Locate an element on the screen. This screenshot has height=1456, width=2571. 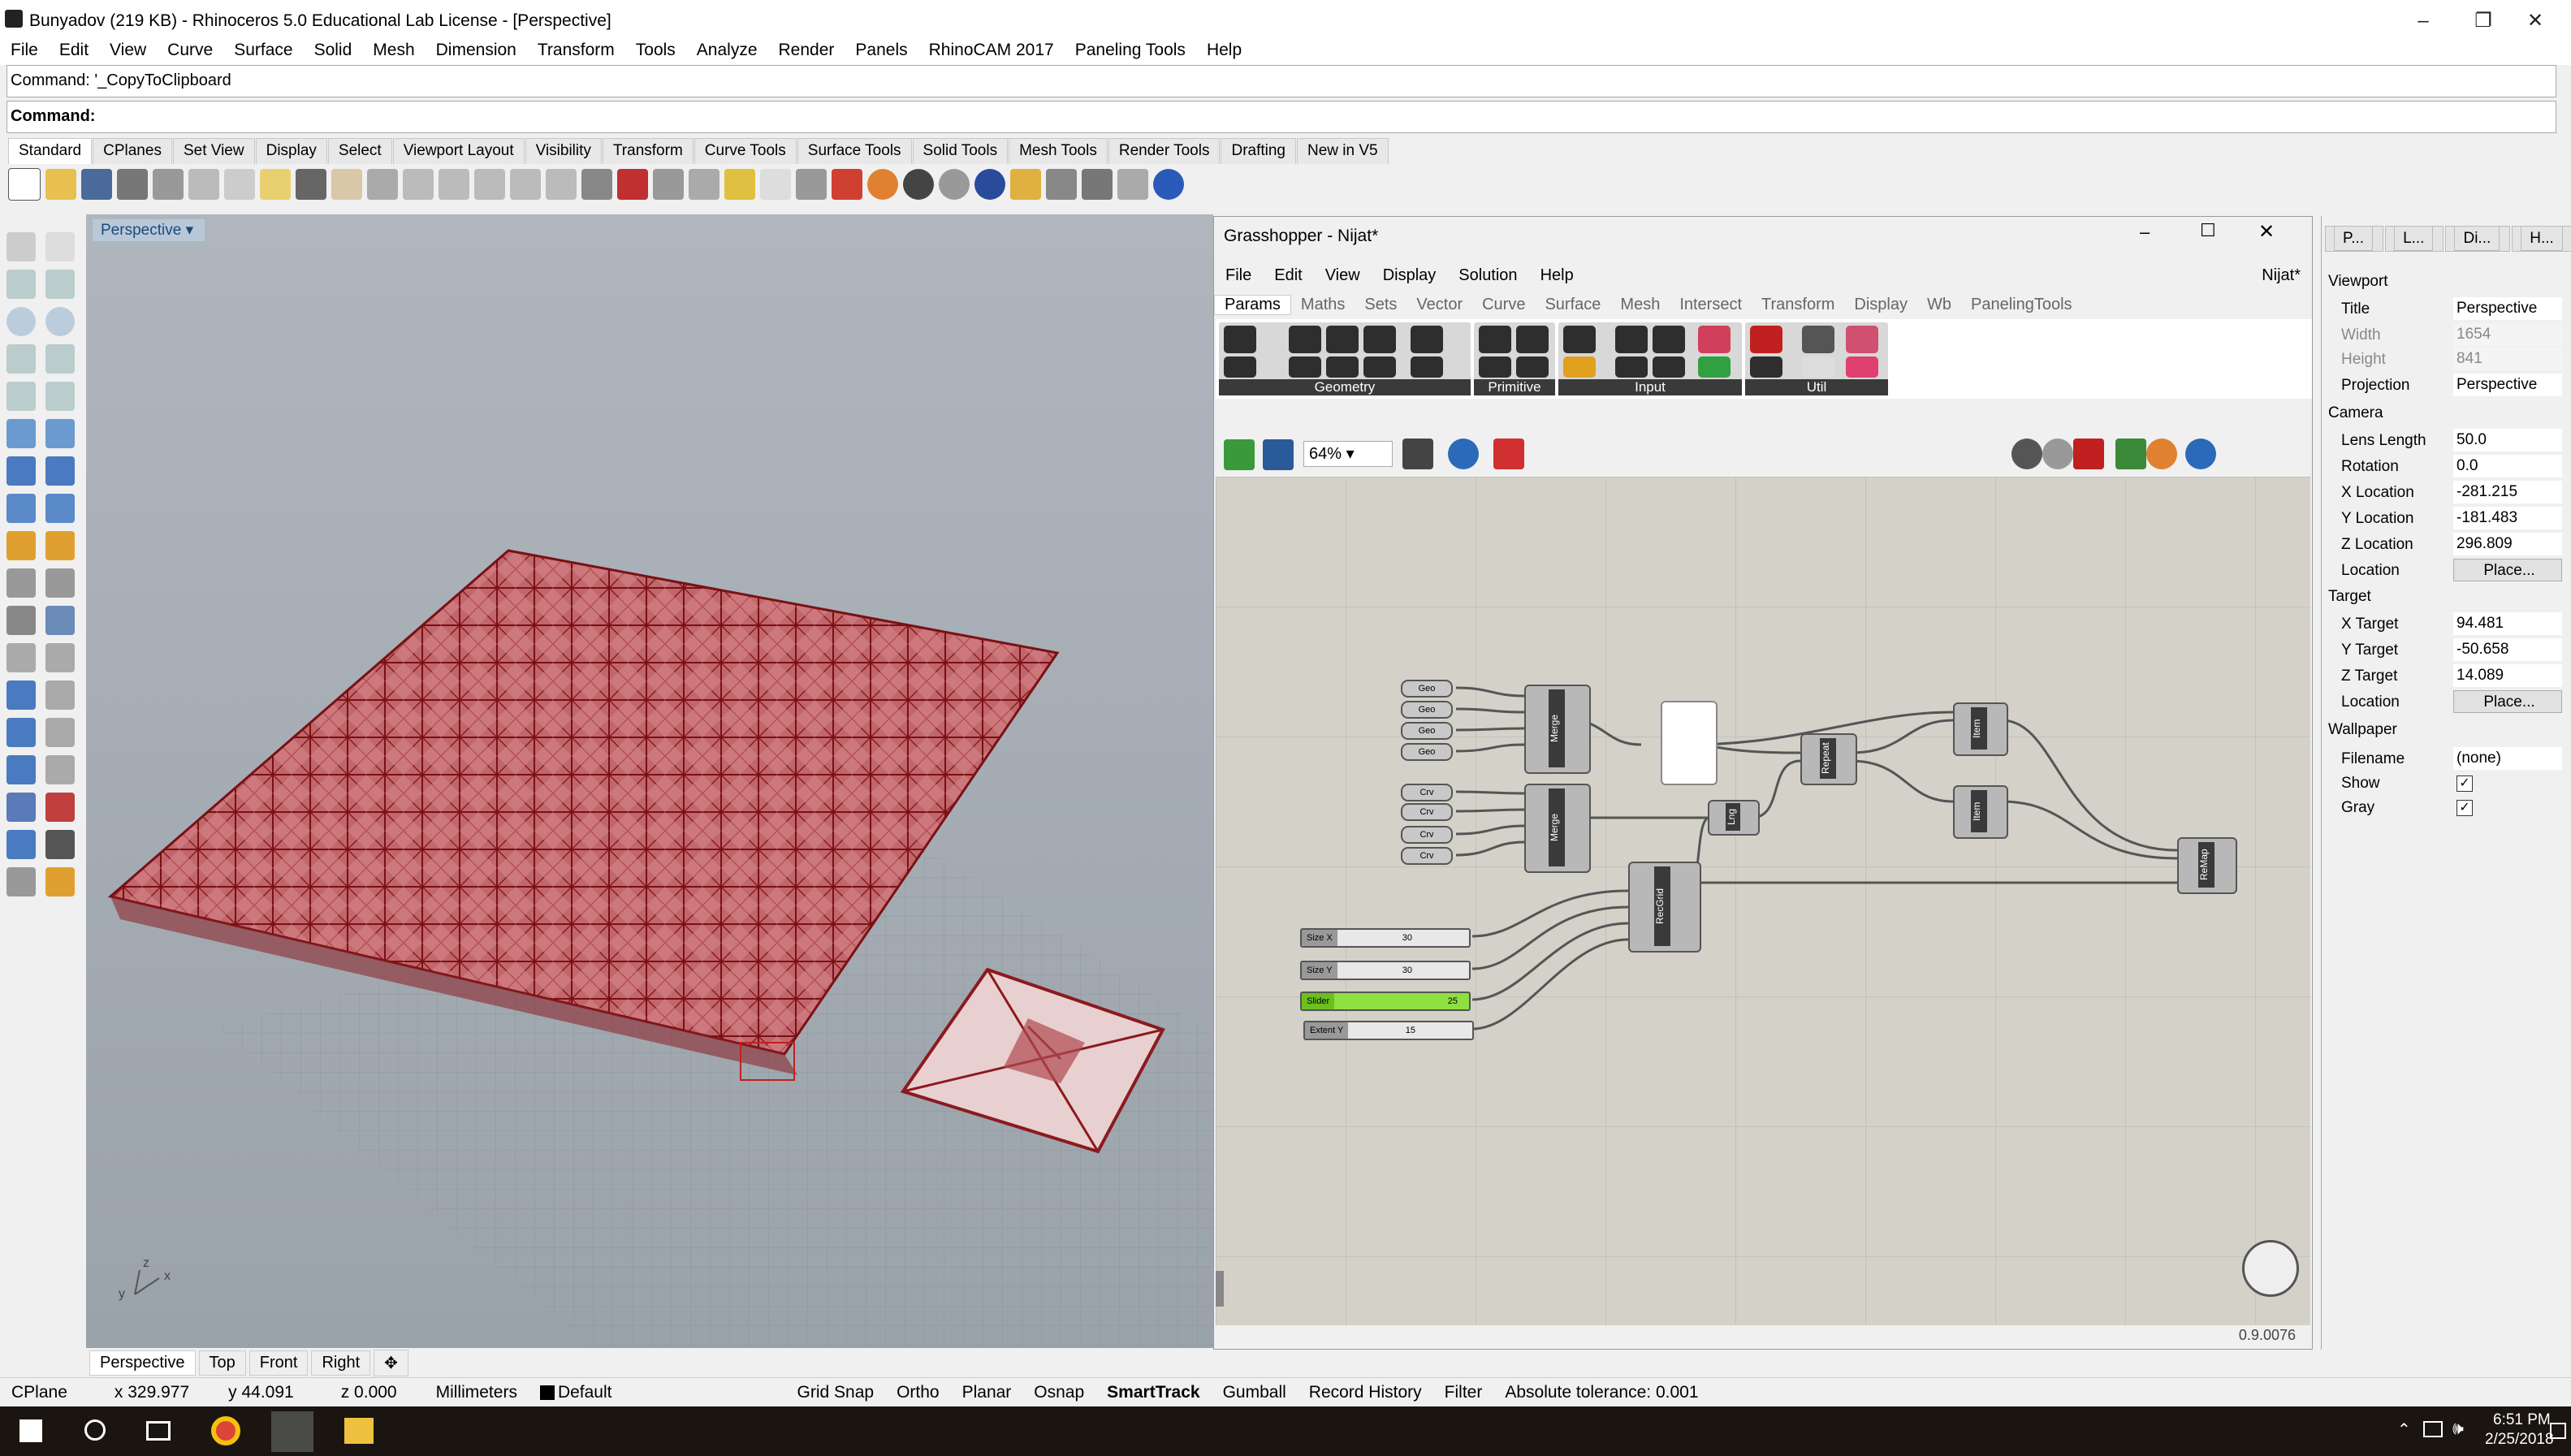
tab-transform: Transform is located at coordinates (648, 151).